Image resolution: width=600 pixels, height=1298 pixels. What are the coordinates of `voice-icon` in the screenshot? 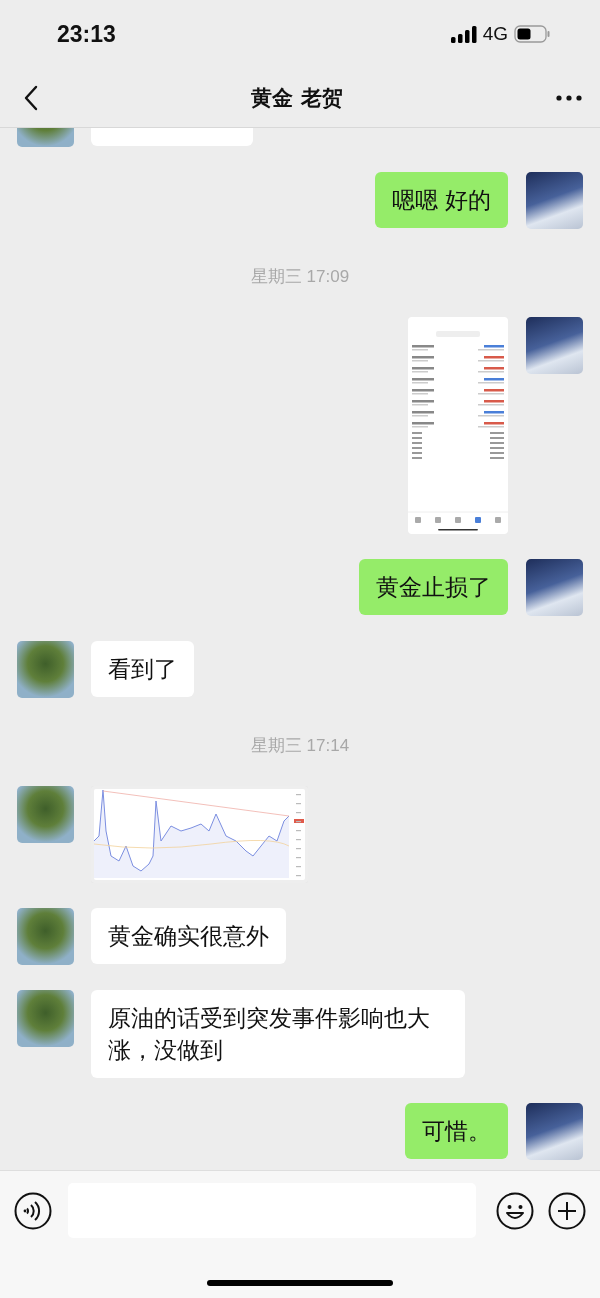 It's located at (33, 1210).